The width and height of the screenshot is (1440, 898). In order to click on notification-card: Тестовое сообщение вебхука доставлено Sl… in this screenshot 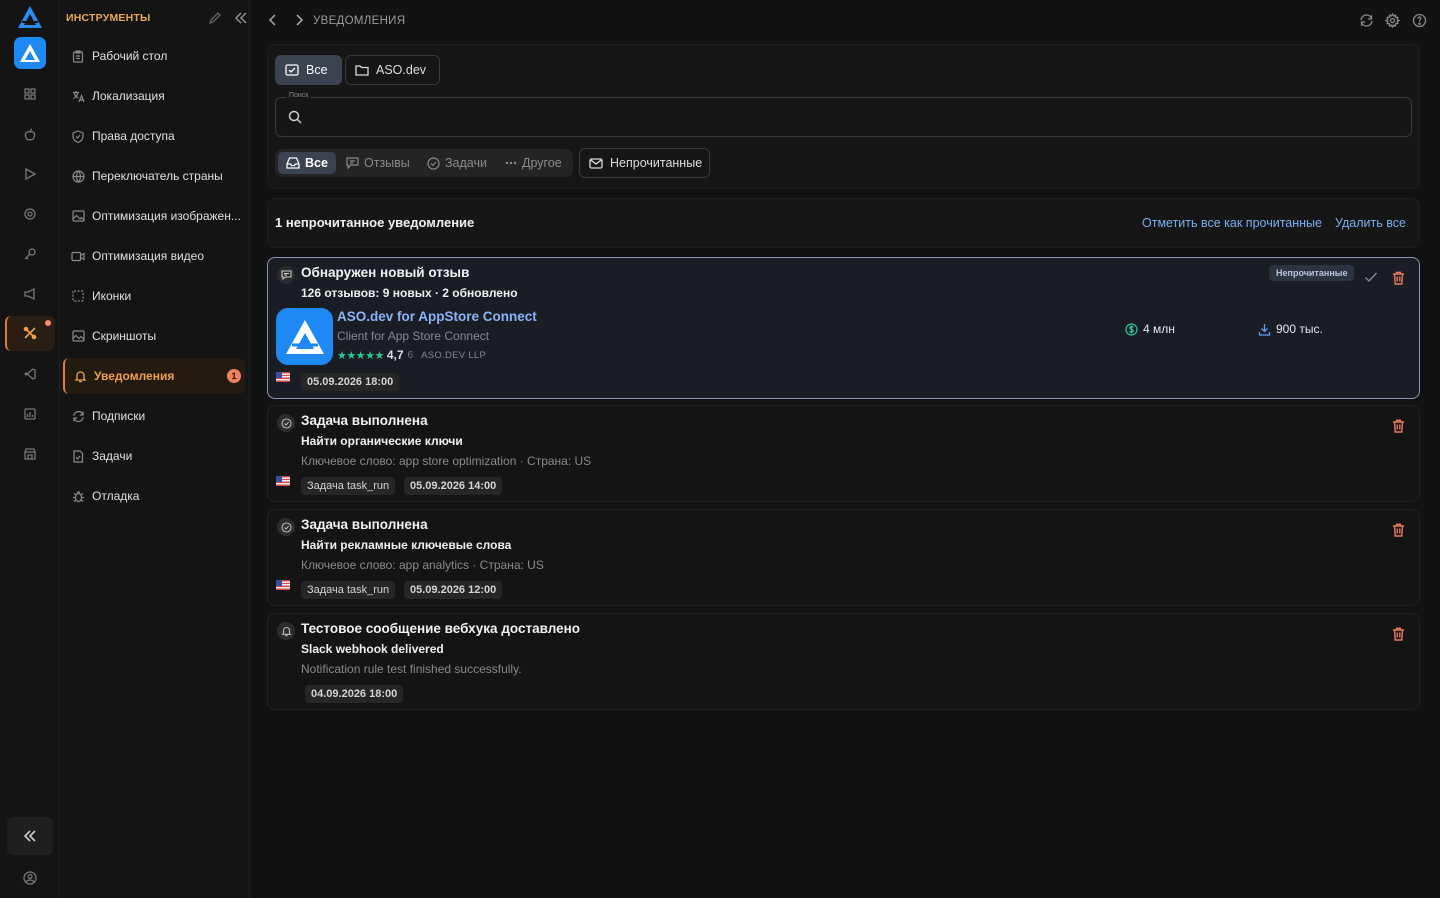, I will do `click(843, 661)`.